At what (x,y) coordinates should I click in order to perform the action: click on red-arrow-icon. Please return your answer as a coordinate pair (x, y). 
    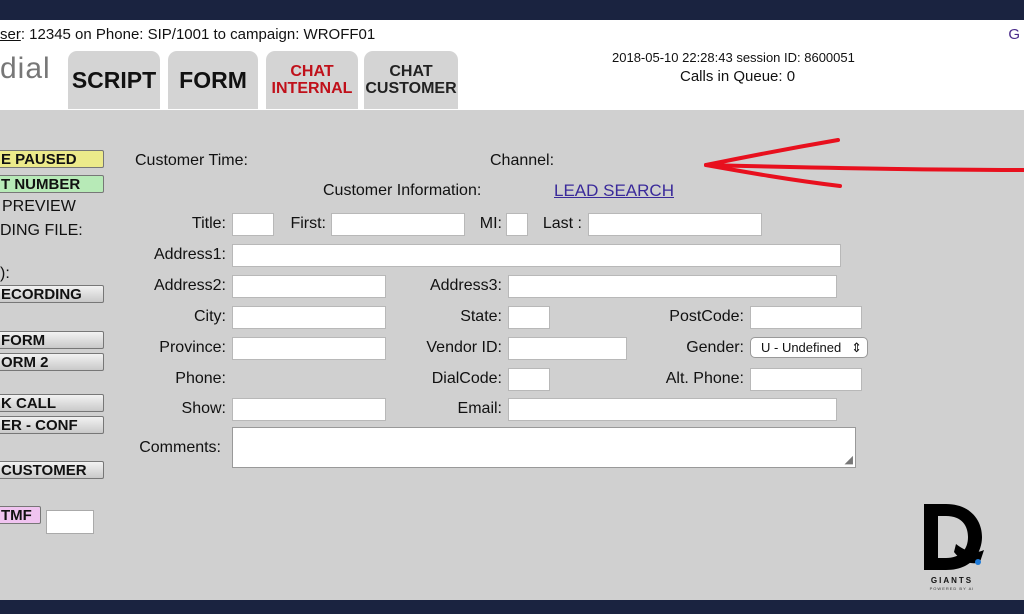
    Looking at the image, I should click on (864, 163).